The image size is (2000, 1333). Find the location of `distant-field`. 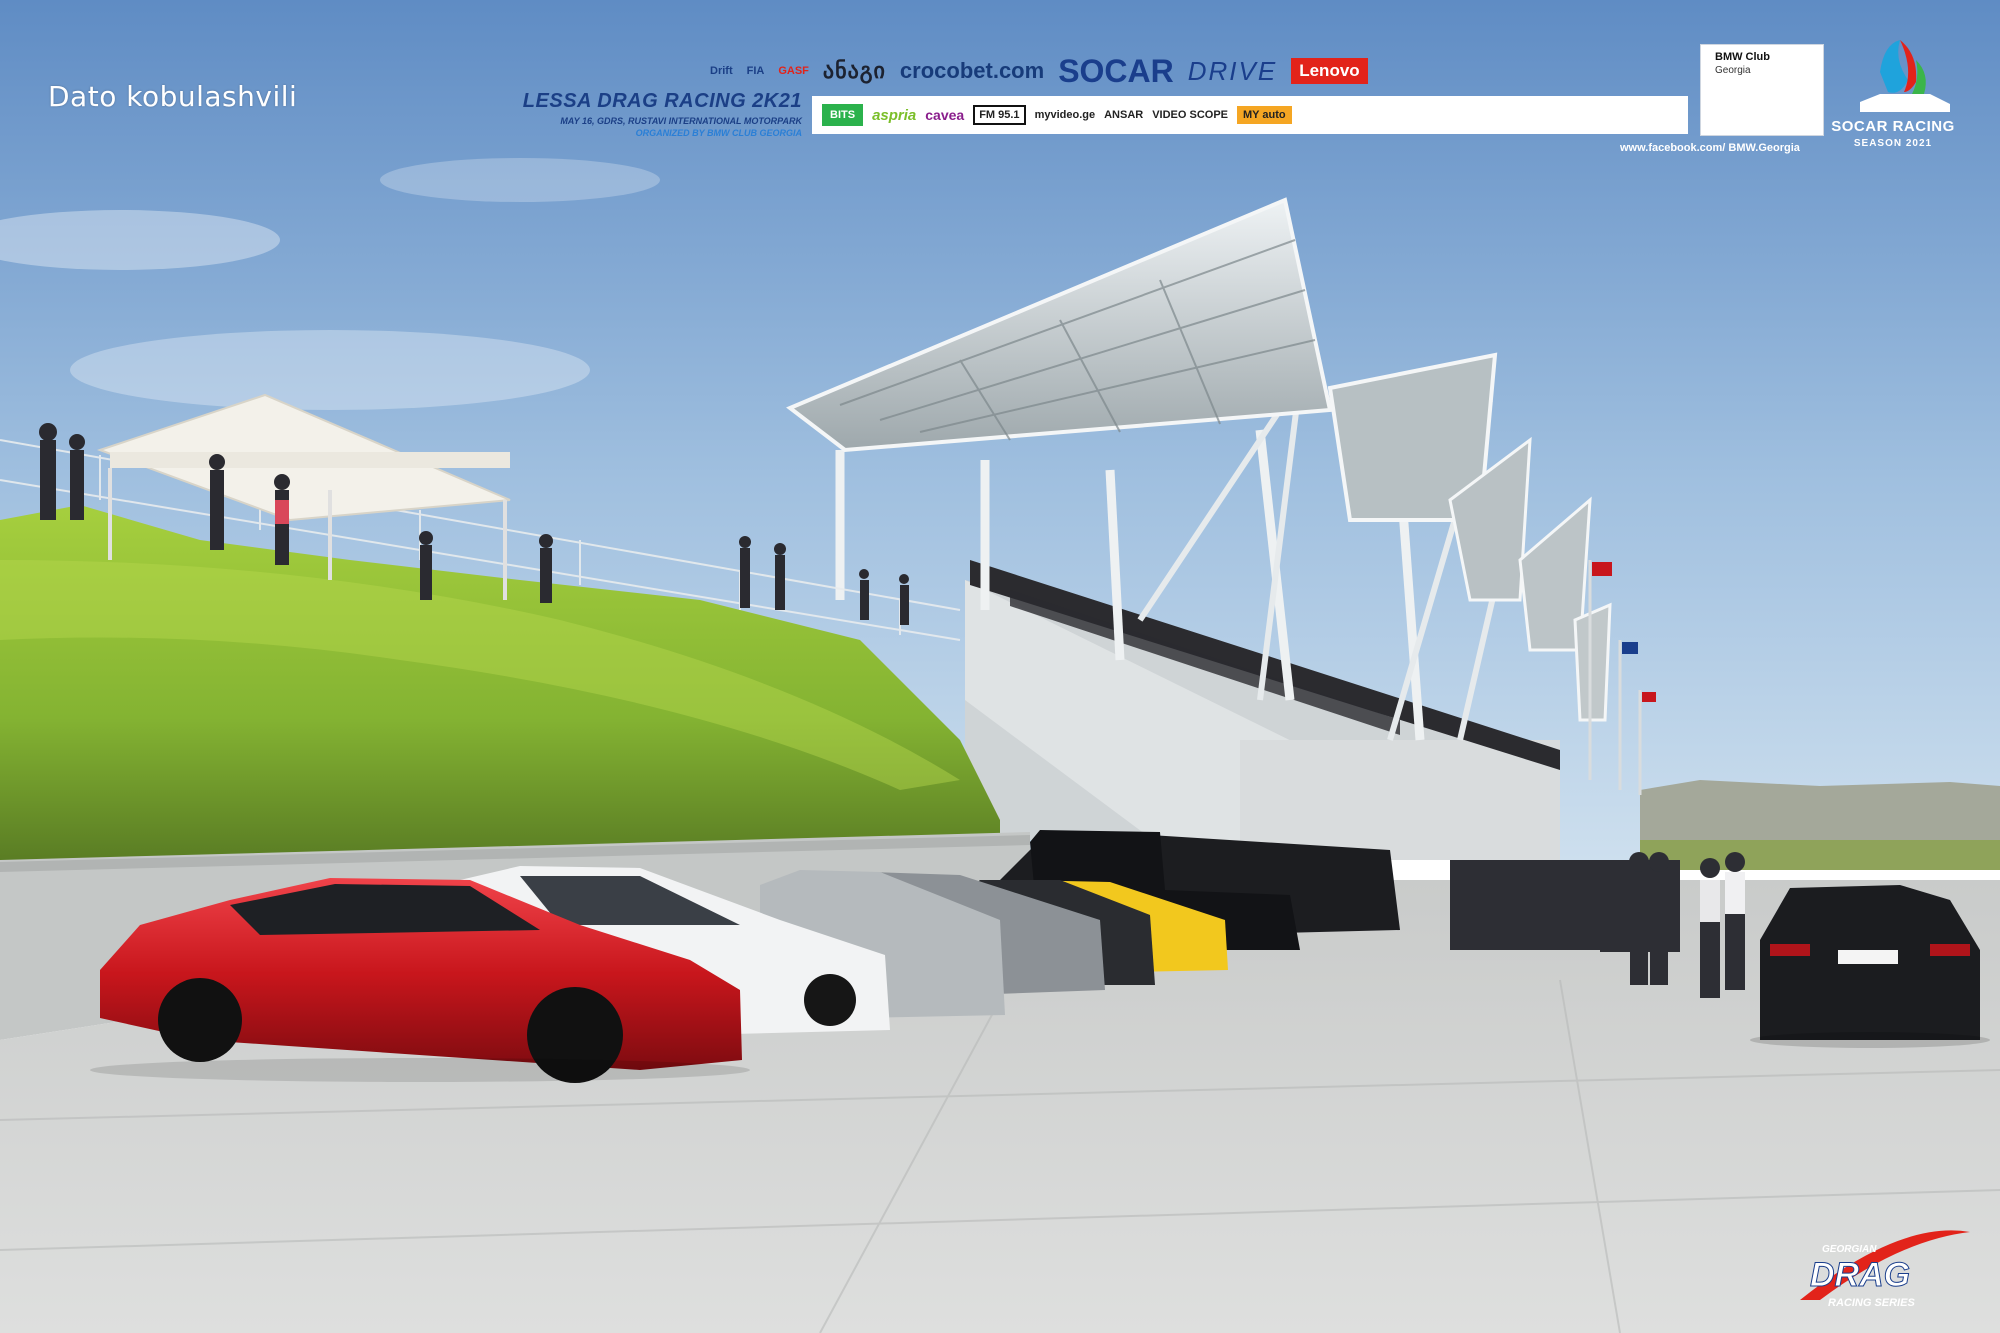

distant-field is located at coordinates (1820, 855).